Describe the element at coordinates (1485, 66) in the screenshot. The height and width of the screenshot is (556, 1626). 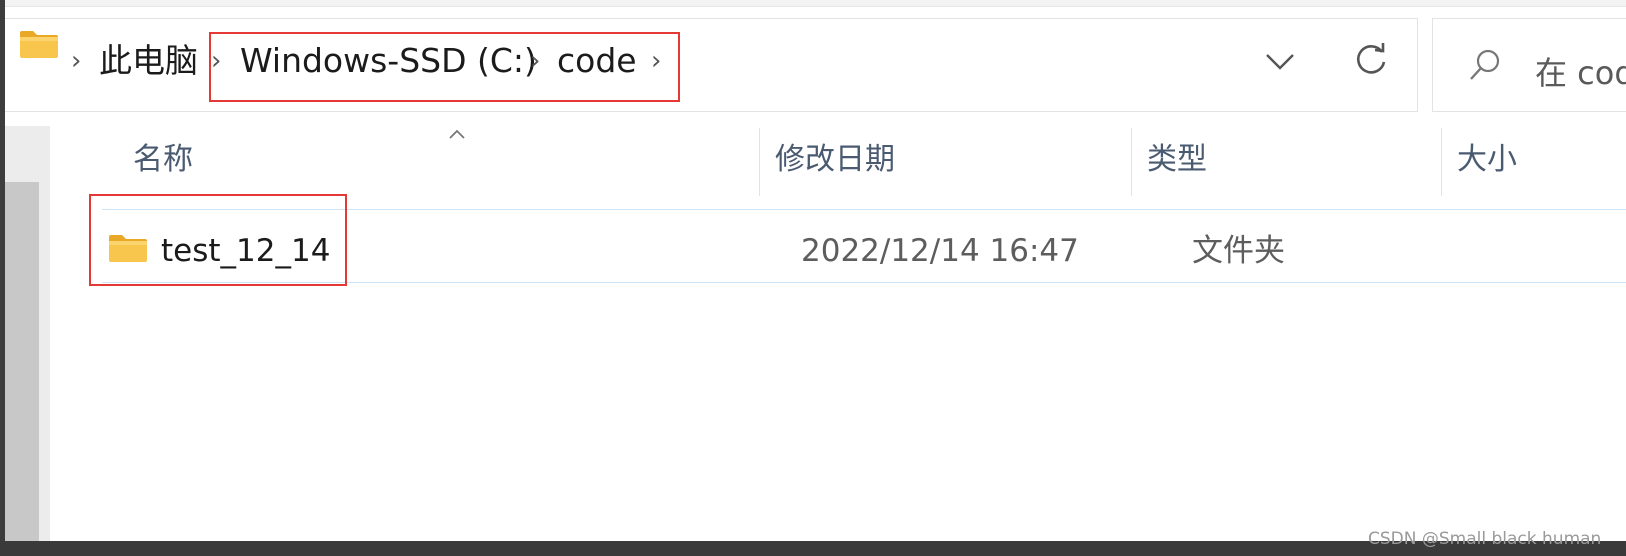
I see `search-icon` at that location.